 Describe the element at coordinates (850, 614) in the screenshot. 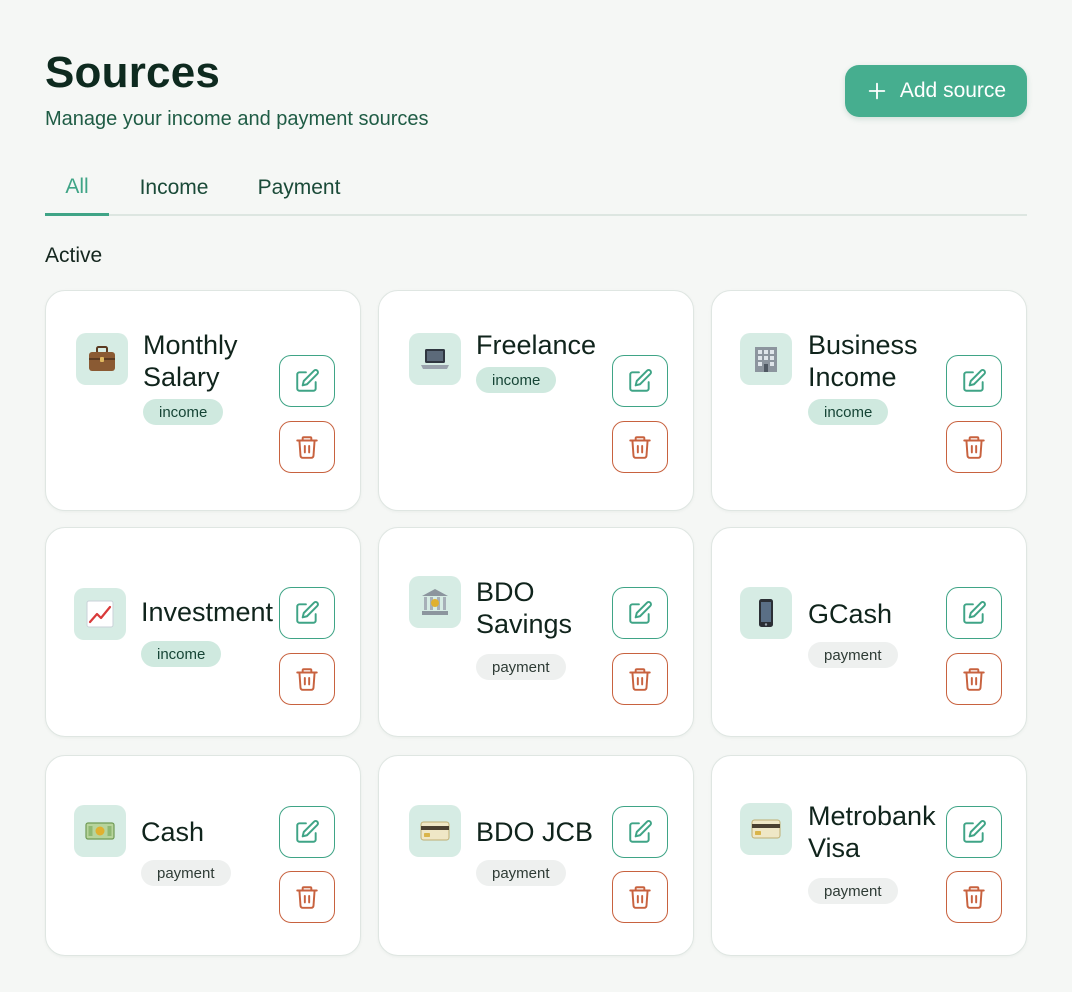

I see `source-name: GCash` at that location.